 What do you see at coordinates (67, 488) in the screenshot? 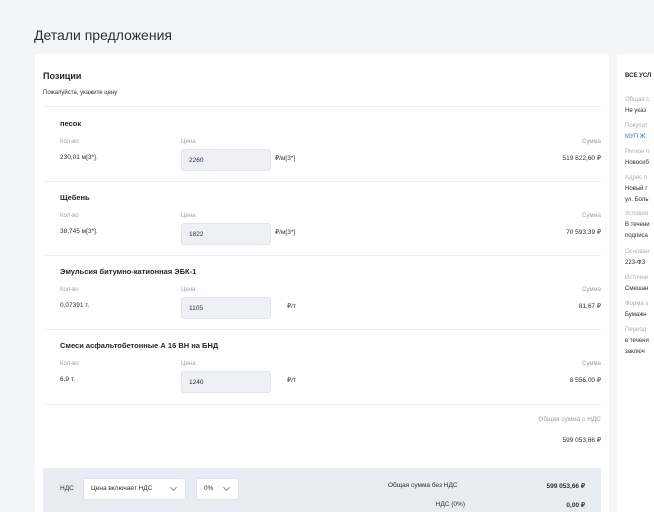
I see `vat-label: НДС` at bounding box center [67, 488].